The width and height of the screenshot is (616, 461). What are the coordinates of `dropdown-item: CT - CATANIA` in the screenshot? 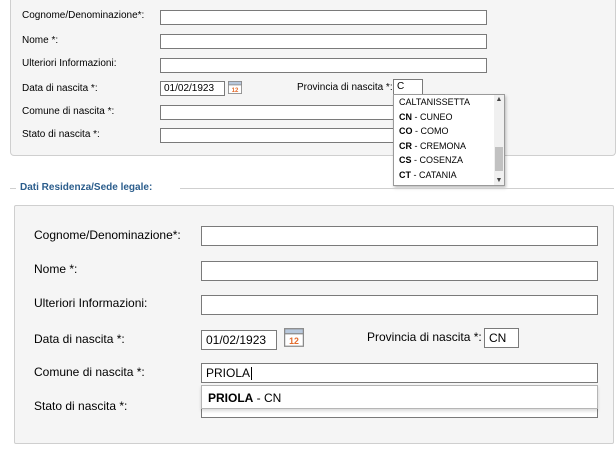 It's located at (449, 175).